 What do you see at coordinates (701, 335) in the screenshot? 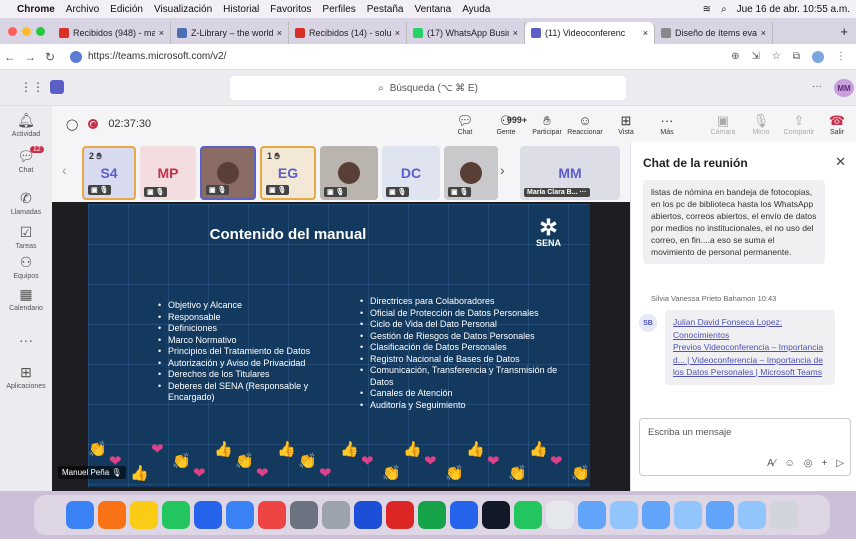
I see `chat-link-word: Conocimientos` at bounding box center [701, 335].